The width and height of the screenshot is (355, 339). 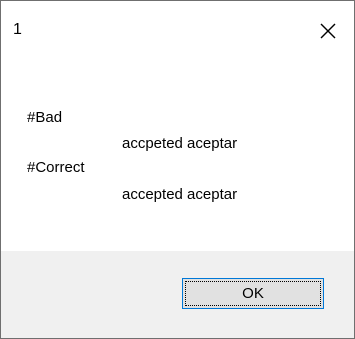 I want to click on message-line-correct-header: #Correct, so click(x=56, y=167).